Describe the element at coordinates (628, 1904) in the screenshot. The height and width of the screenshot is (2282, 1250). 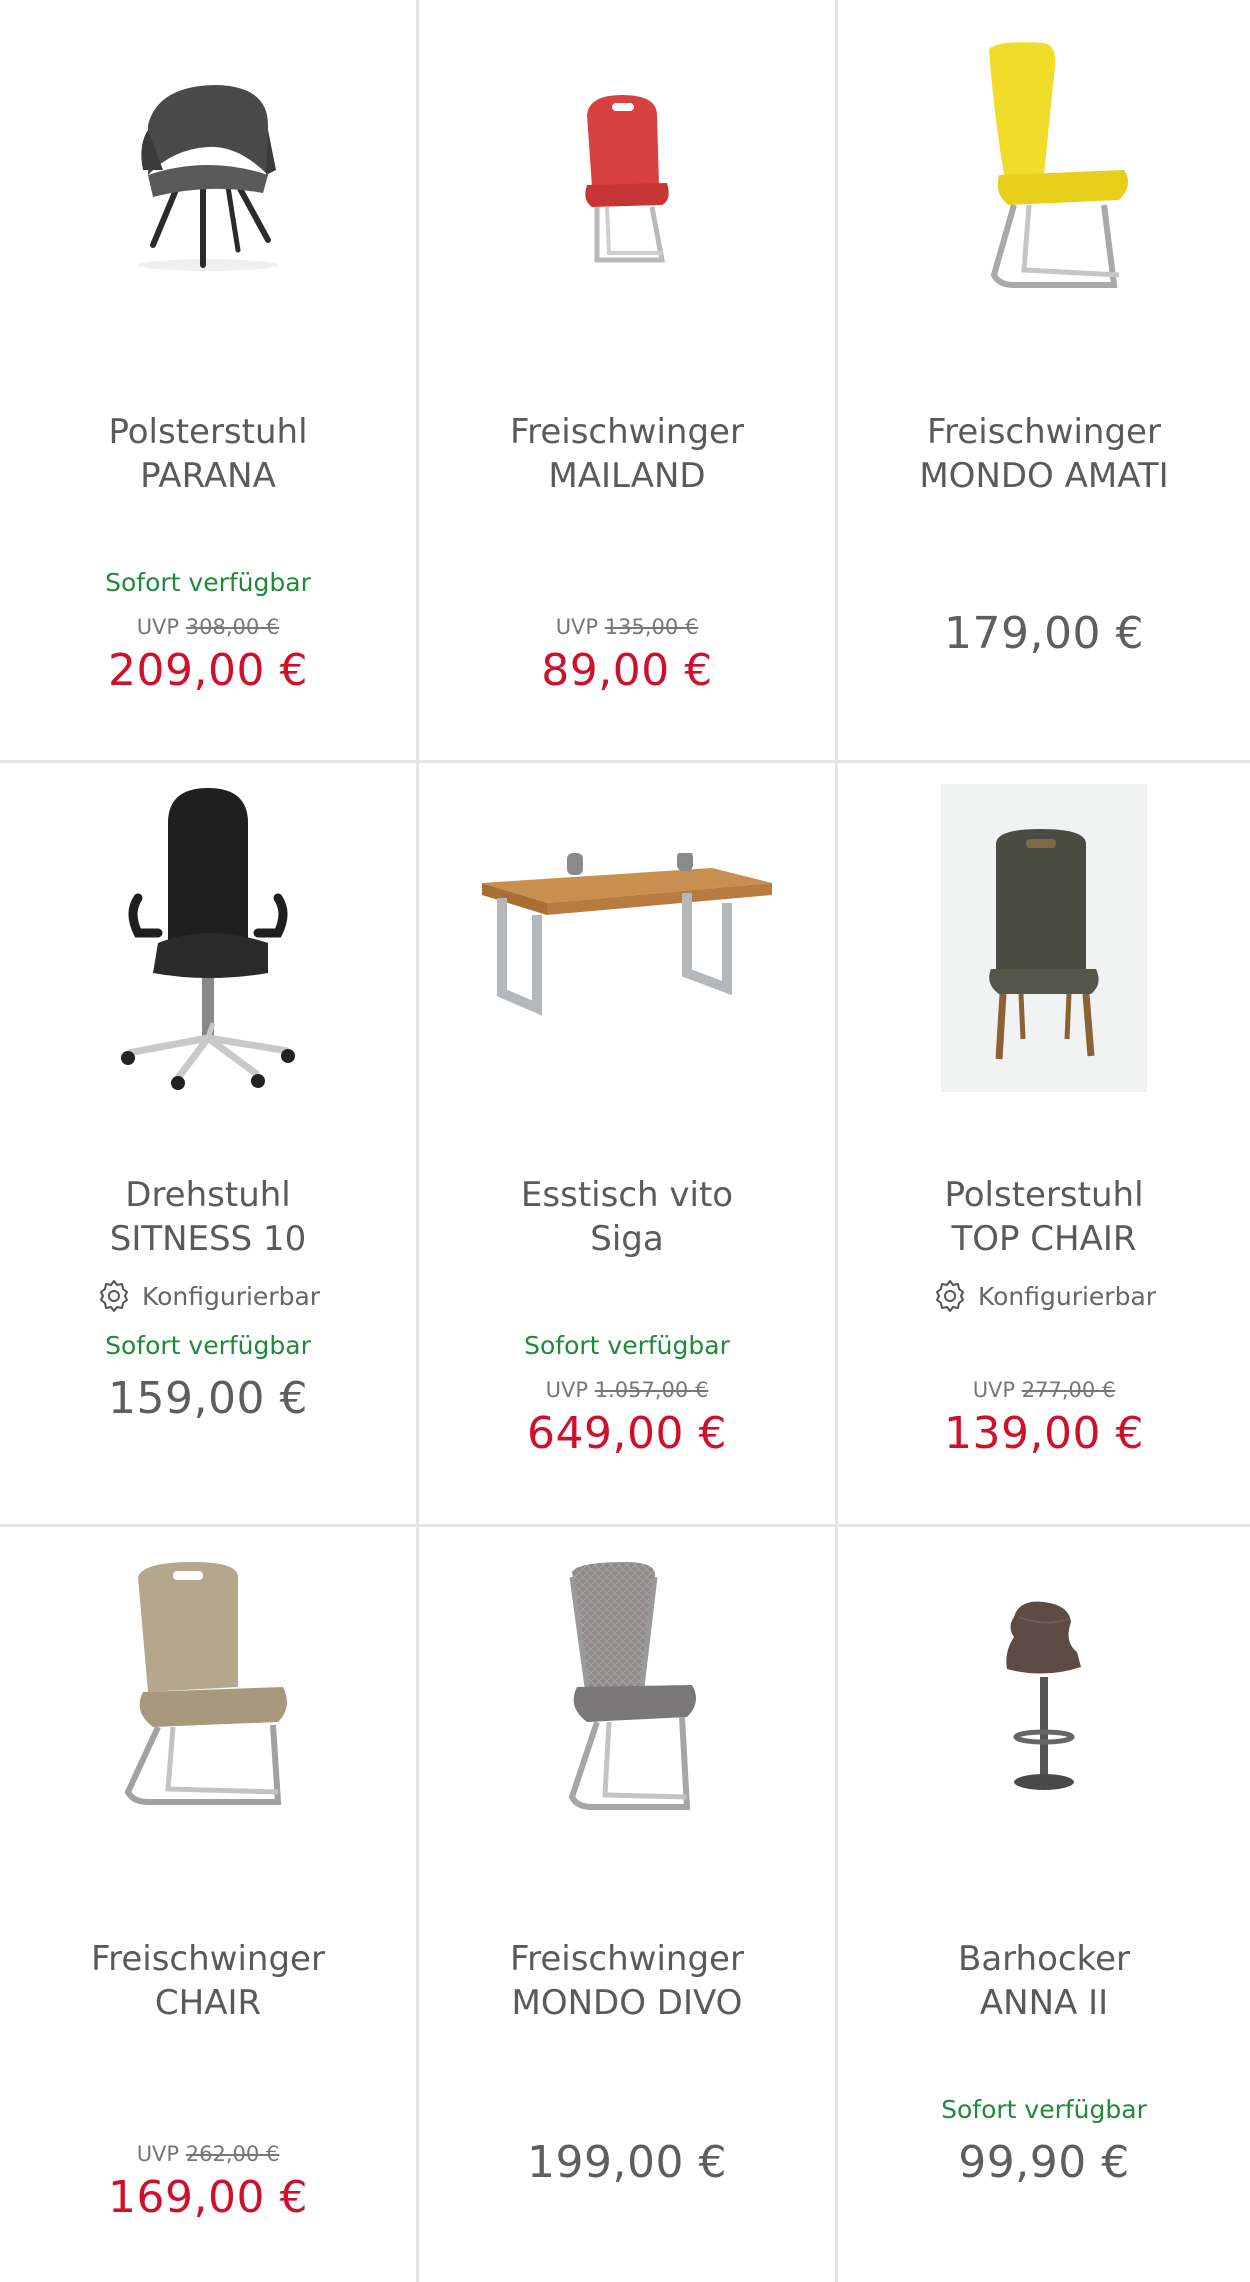
I see `product-card-mondo-divo: Freischwinger MONDO DIVO 199,00 €` at that location.